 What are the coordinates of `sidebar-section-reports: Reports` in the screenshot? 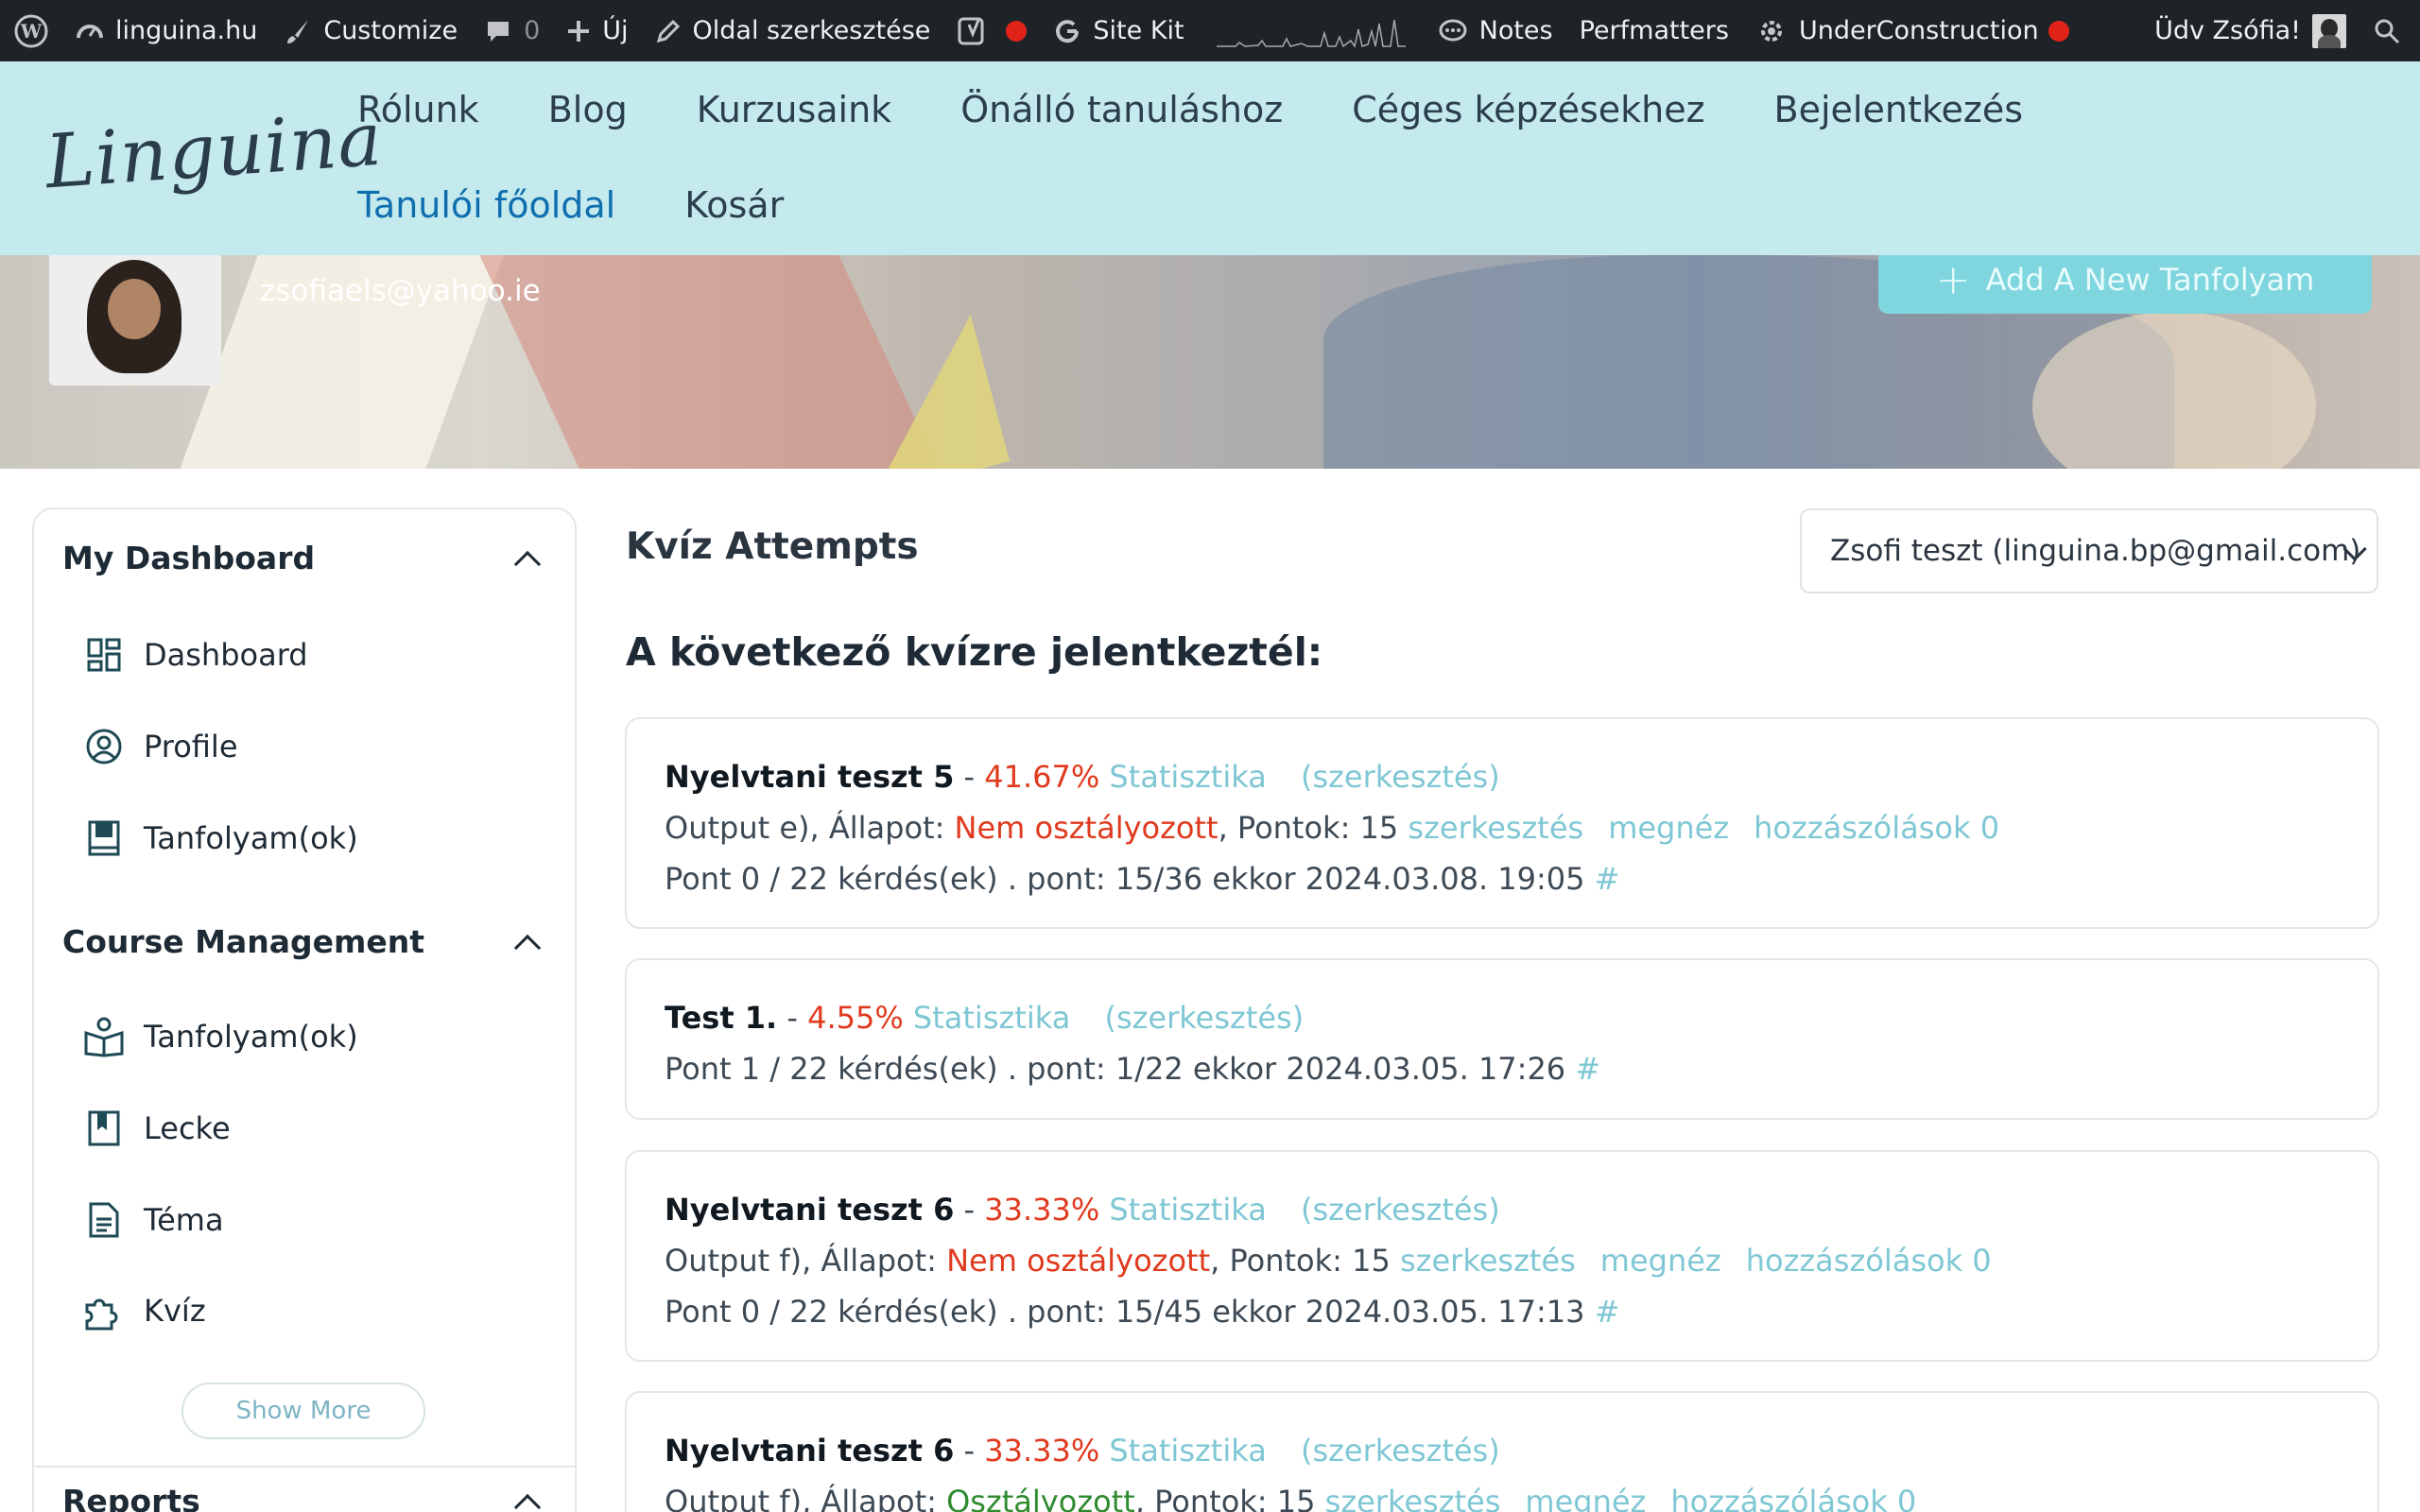 It's located at (303, 1497).